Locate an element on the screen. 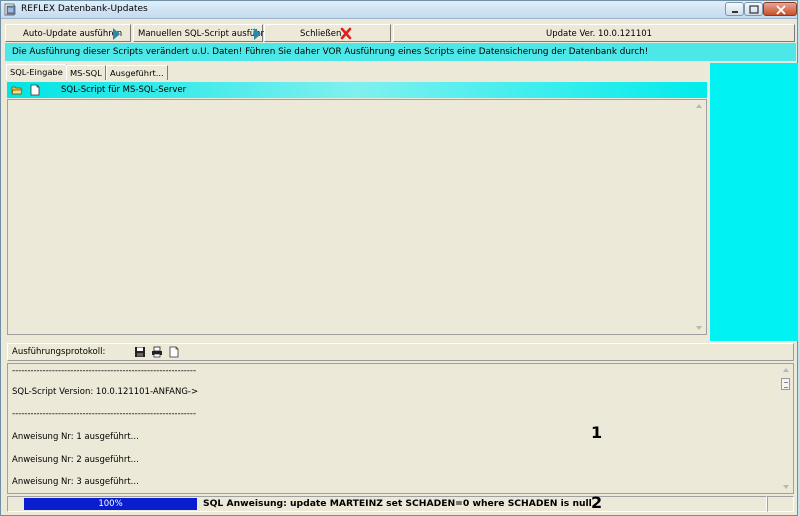 The width and height of the screenshot is (800, 516). tab-ms-sql: MS-SQL is located at coordinates (86, 72).